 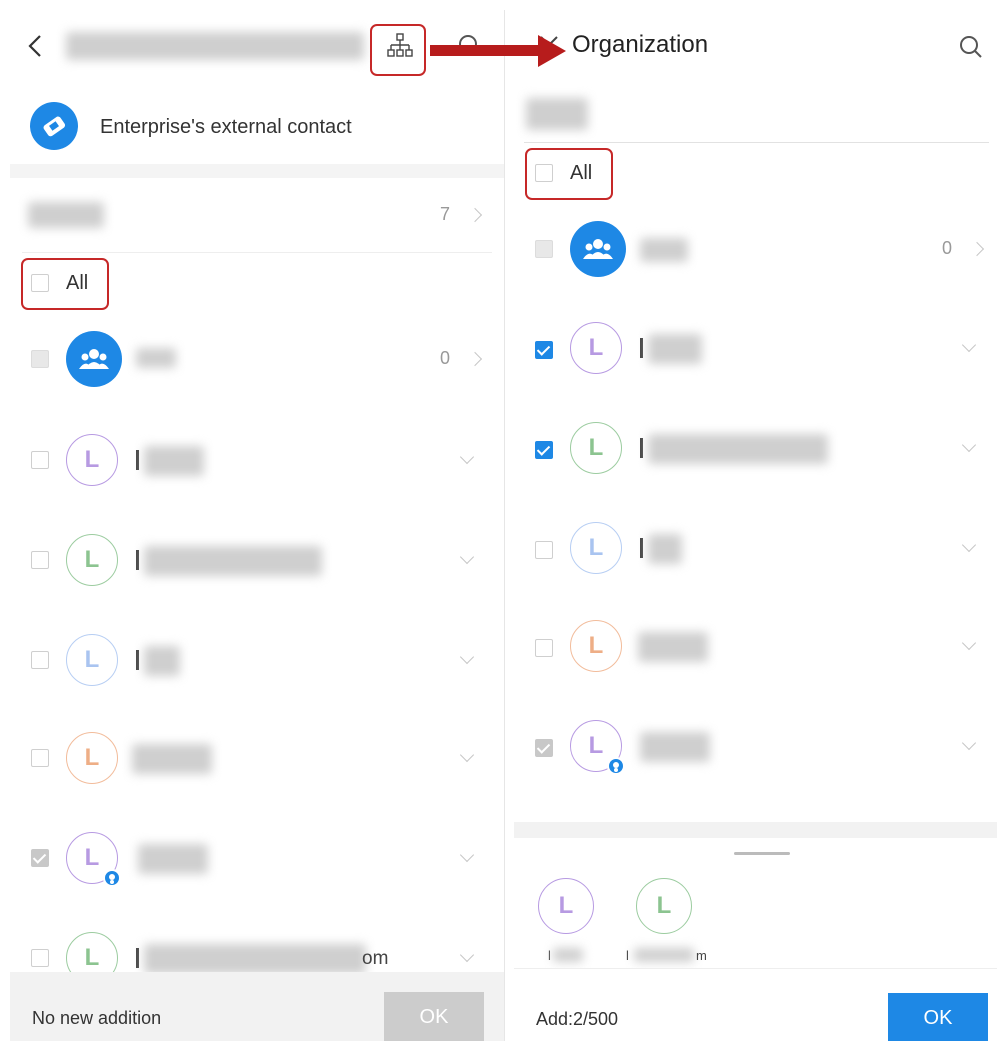 What do you see at coordinates (398, 50) in the screenshot?
I see `highlight-org-structure` at bounding box center [398, 50].